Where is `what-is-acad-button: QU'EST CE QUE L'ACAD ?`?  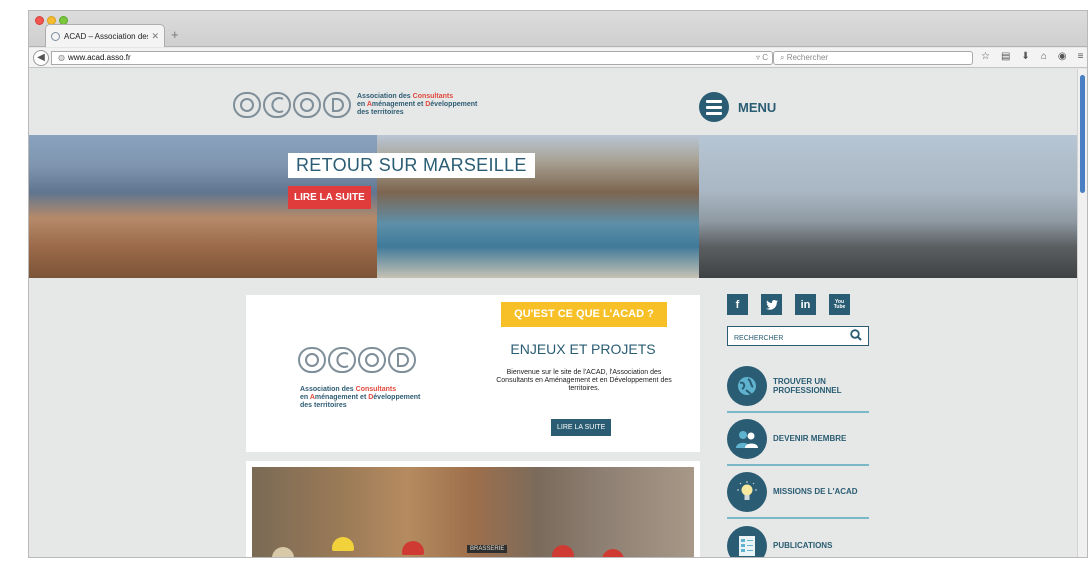
what-is-acad-button: QU'EST CE QUE L'ACAD ? is located at coordinates (584, 314).